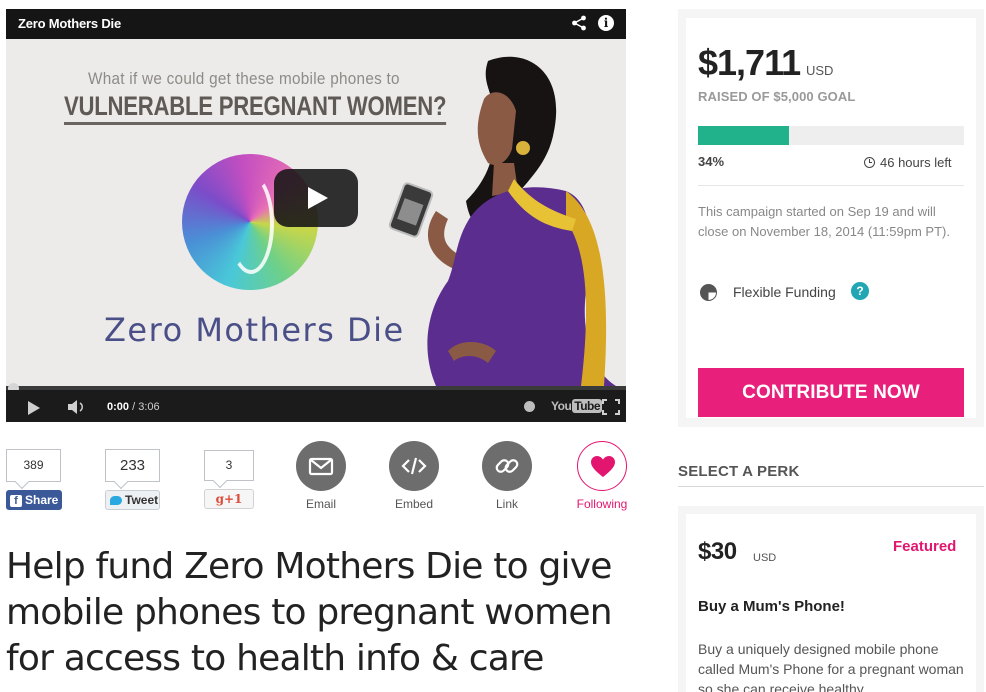 The height and width of the screenshot is (692, 986). Describe the element at coordinates (254, 330) in the screenshot. I see `poster-brand: Zero Mothers Die` at that location.